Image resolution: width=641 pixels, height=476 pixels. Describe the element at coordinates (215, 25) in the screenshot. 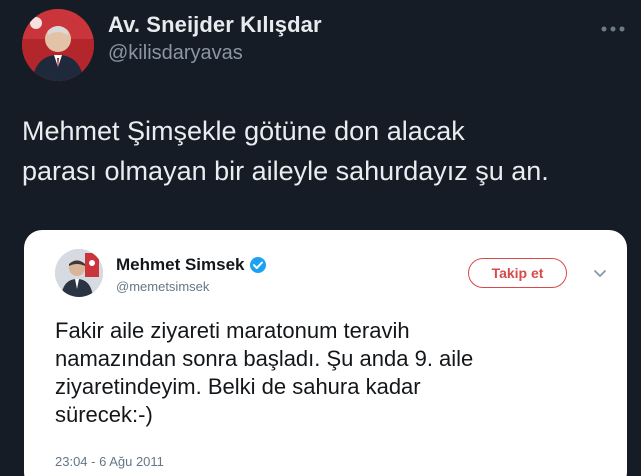

I see `author-name: Av. Sneijder Kılışdar` at that location.